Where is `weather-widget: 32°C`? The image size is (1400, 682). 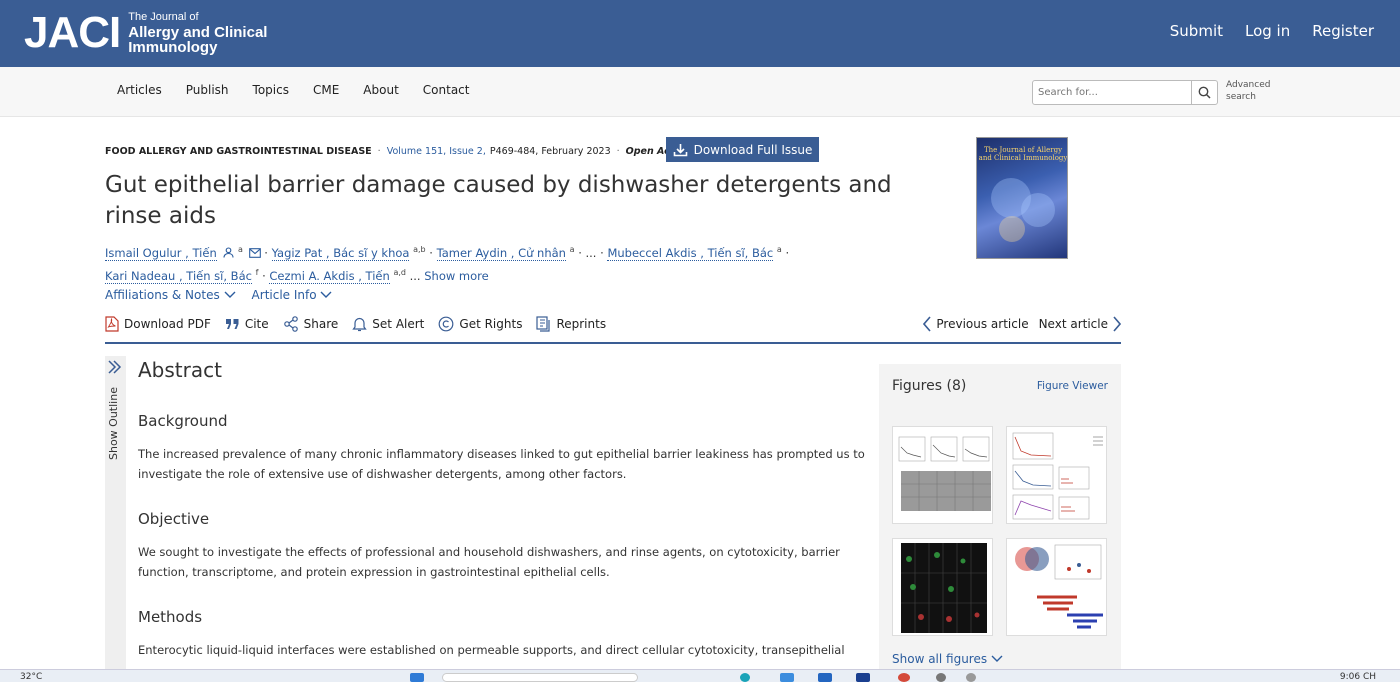 weather-widget: 32°C is located at coordinates (31, 677).